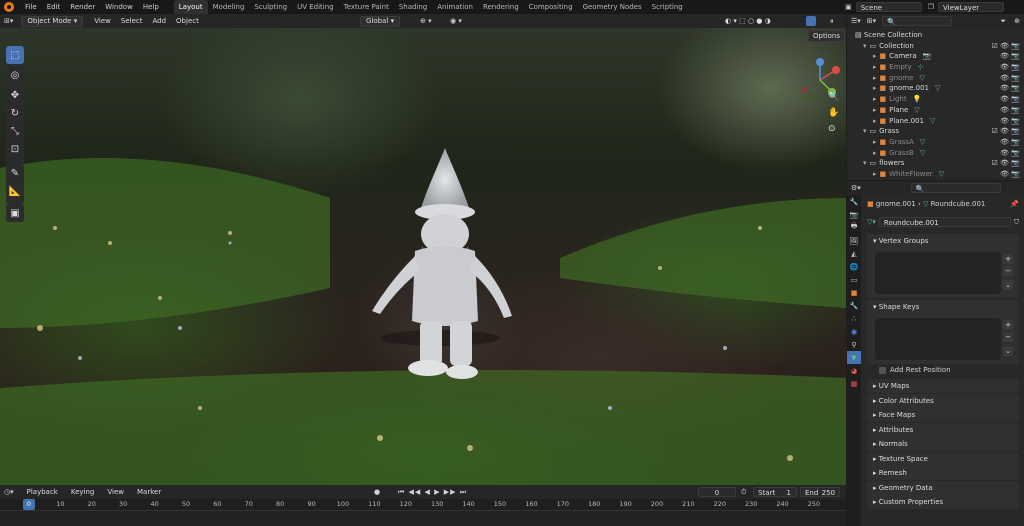  Describe the element at coordinates (943, 473) in the screenshot. I see `panel-remesh: ▸ Remesh` at that location.